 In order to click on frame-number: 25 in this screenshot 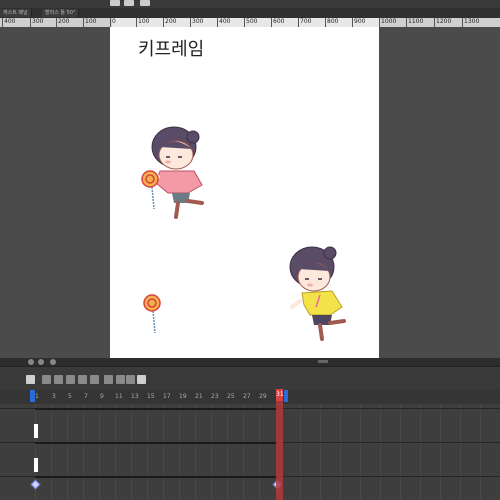, I will do `click(231, 396)`.